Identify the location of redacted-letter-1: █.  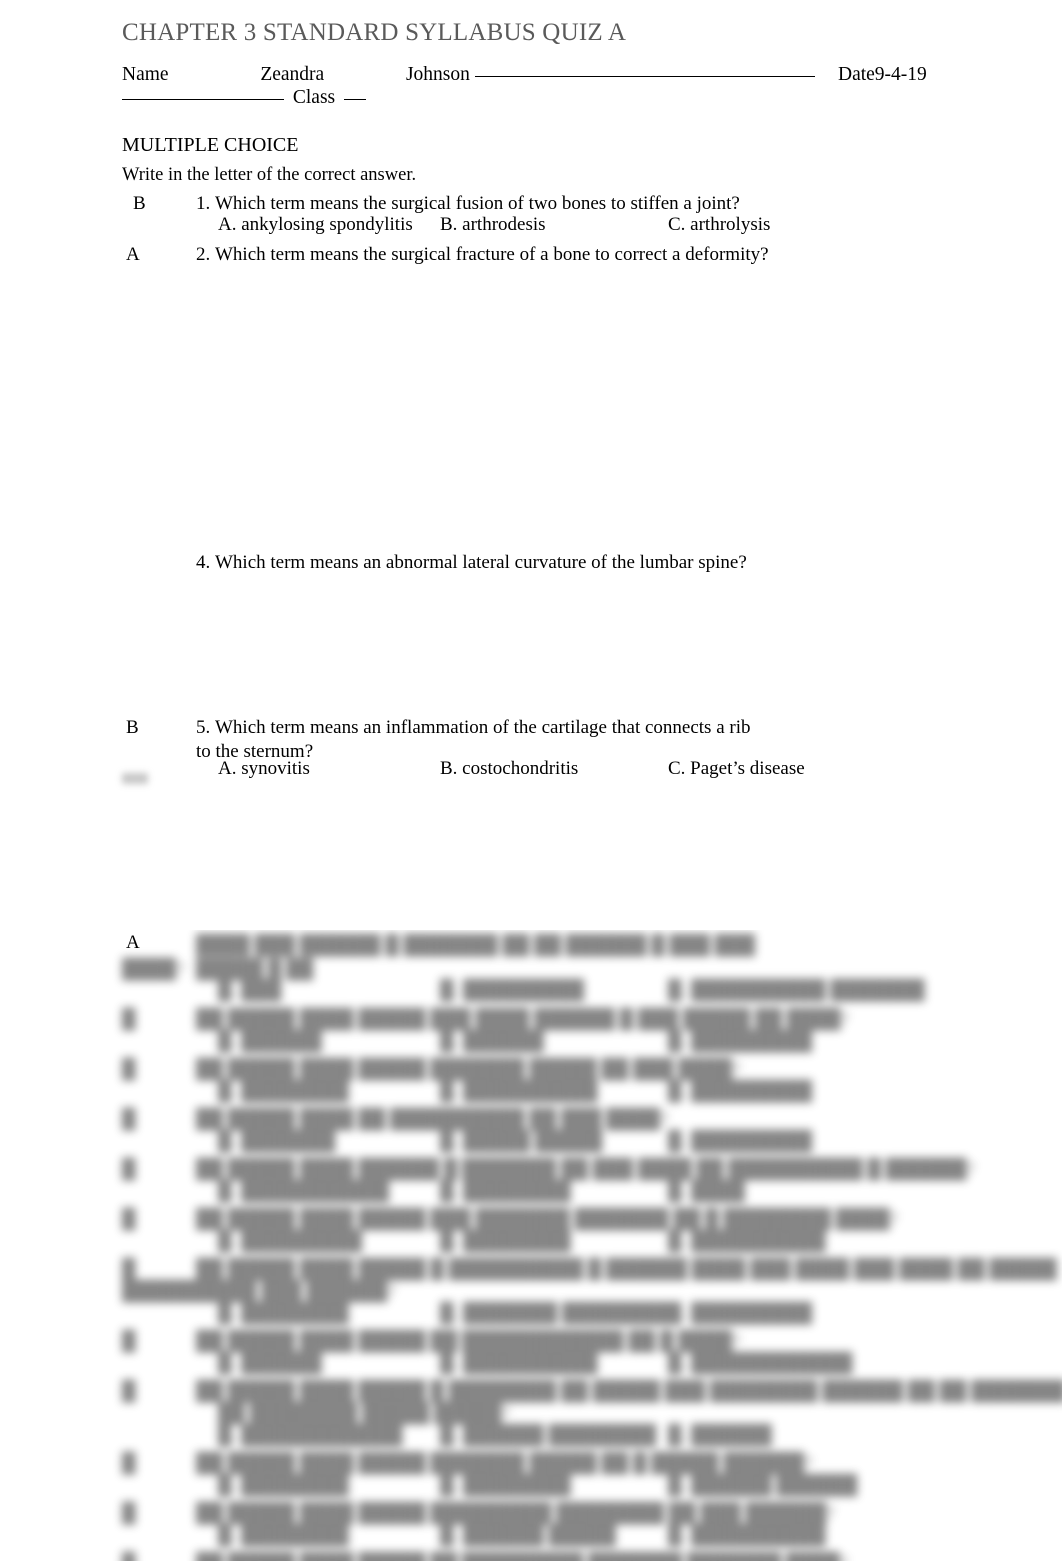
(129, 1019).